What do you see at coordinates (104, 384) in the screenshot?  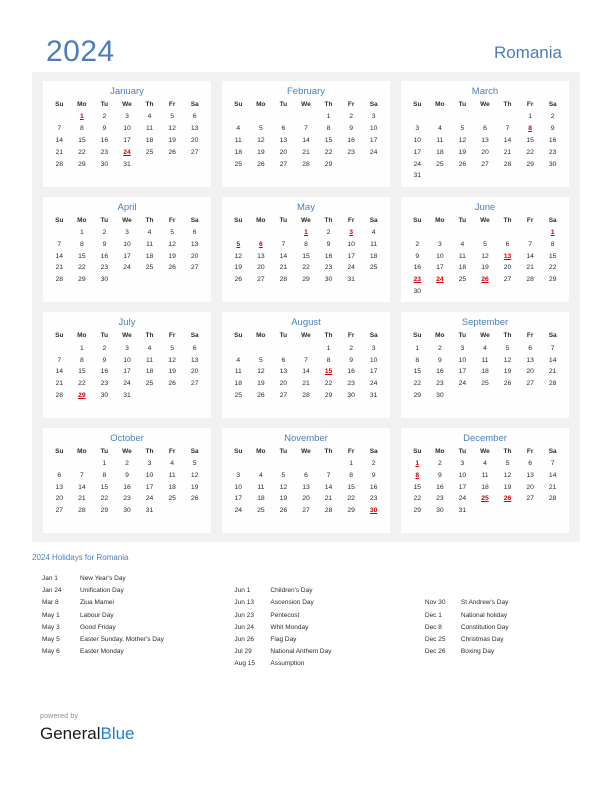 I see `day-cell: 23` at bounding box center [104, 384].